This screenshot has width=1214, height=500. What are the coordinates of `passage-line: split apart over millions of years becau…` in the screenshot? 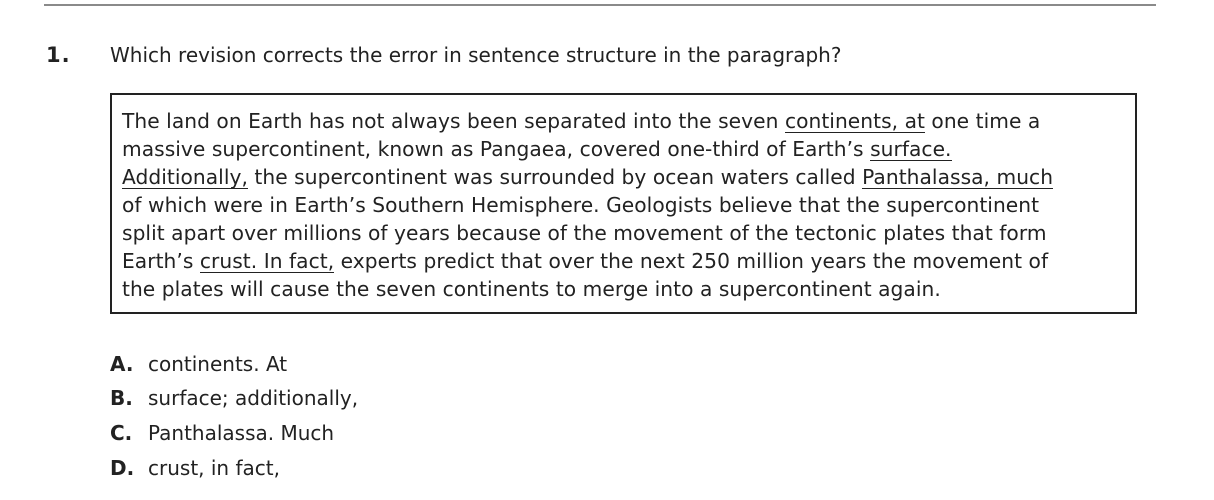 It's located at (584, 233).